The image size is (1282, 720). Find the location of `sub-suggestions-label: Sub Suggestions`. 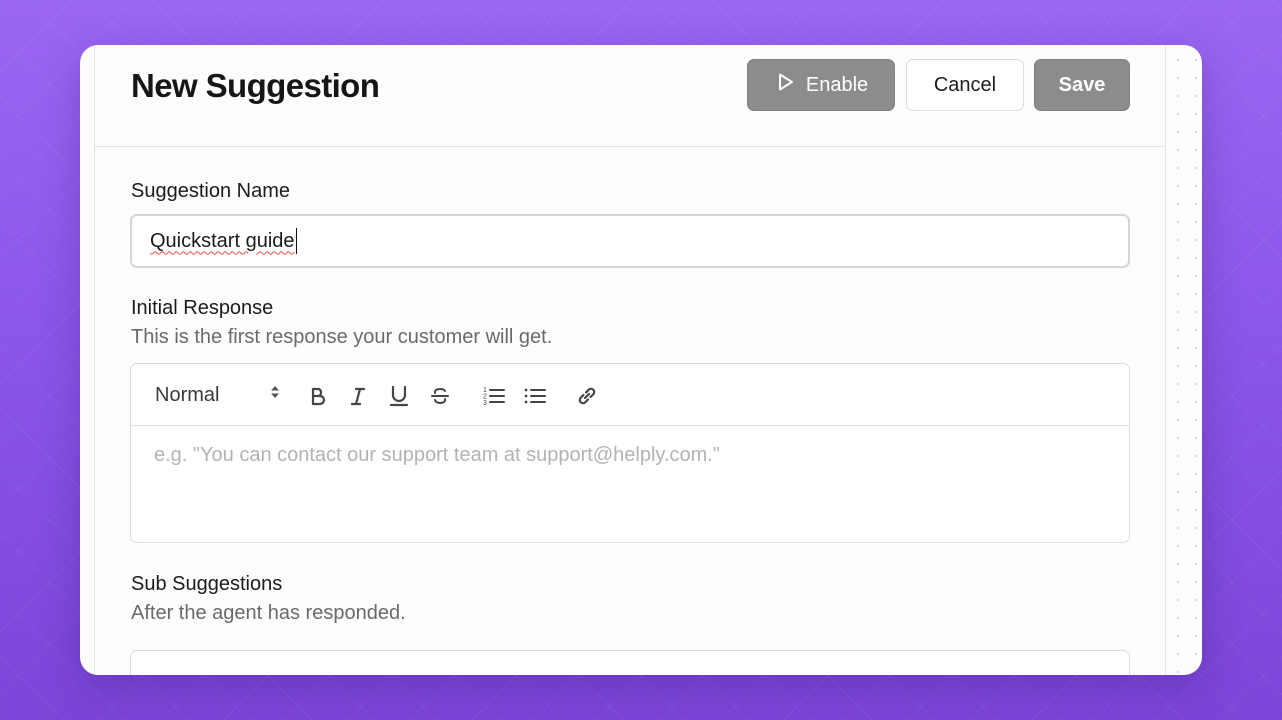

sub-suggestions-label: Sub Suggestions is located at coordinates (207, 584).